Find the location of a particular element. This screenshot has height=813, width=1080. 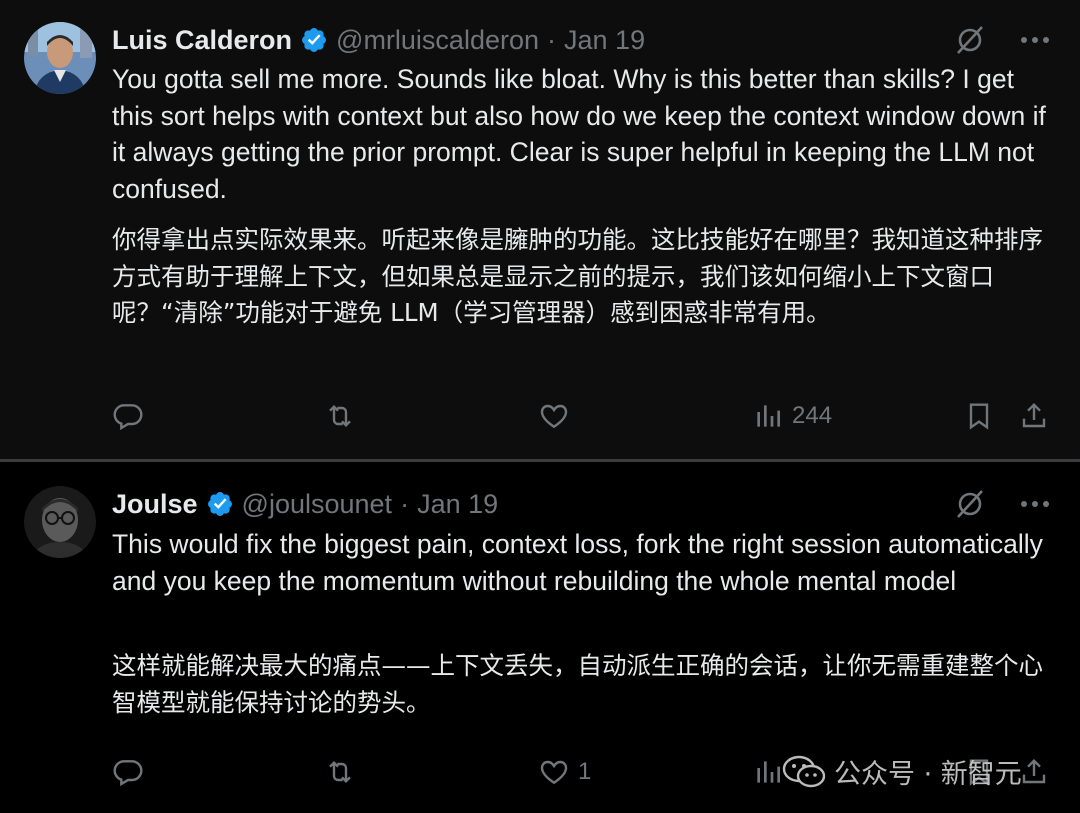

views-count: 244 is located at coordinates (812, 415).